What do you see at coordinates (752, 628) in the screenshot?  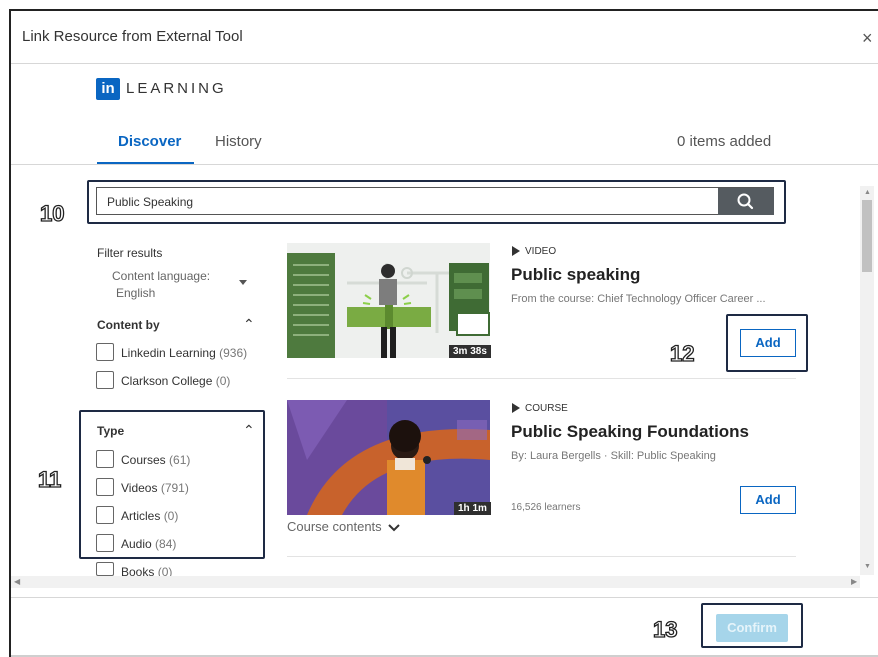 I see `confirm-button: Confirm` at bounding box center [752, 628].